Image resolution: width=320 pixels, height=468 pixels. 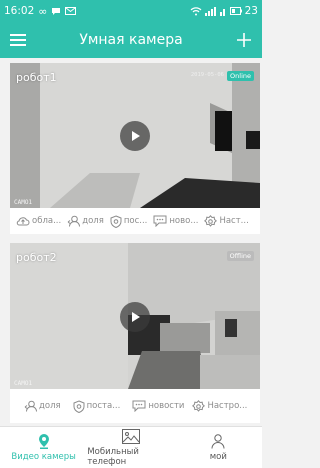 What do you see at coordinates (235, 11) in the screenshot?
I see `battery-icon` at bounding box center [235, 11].